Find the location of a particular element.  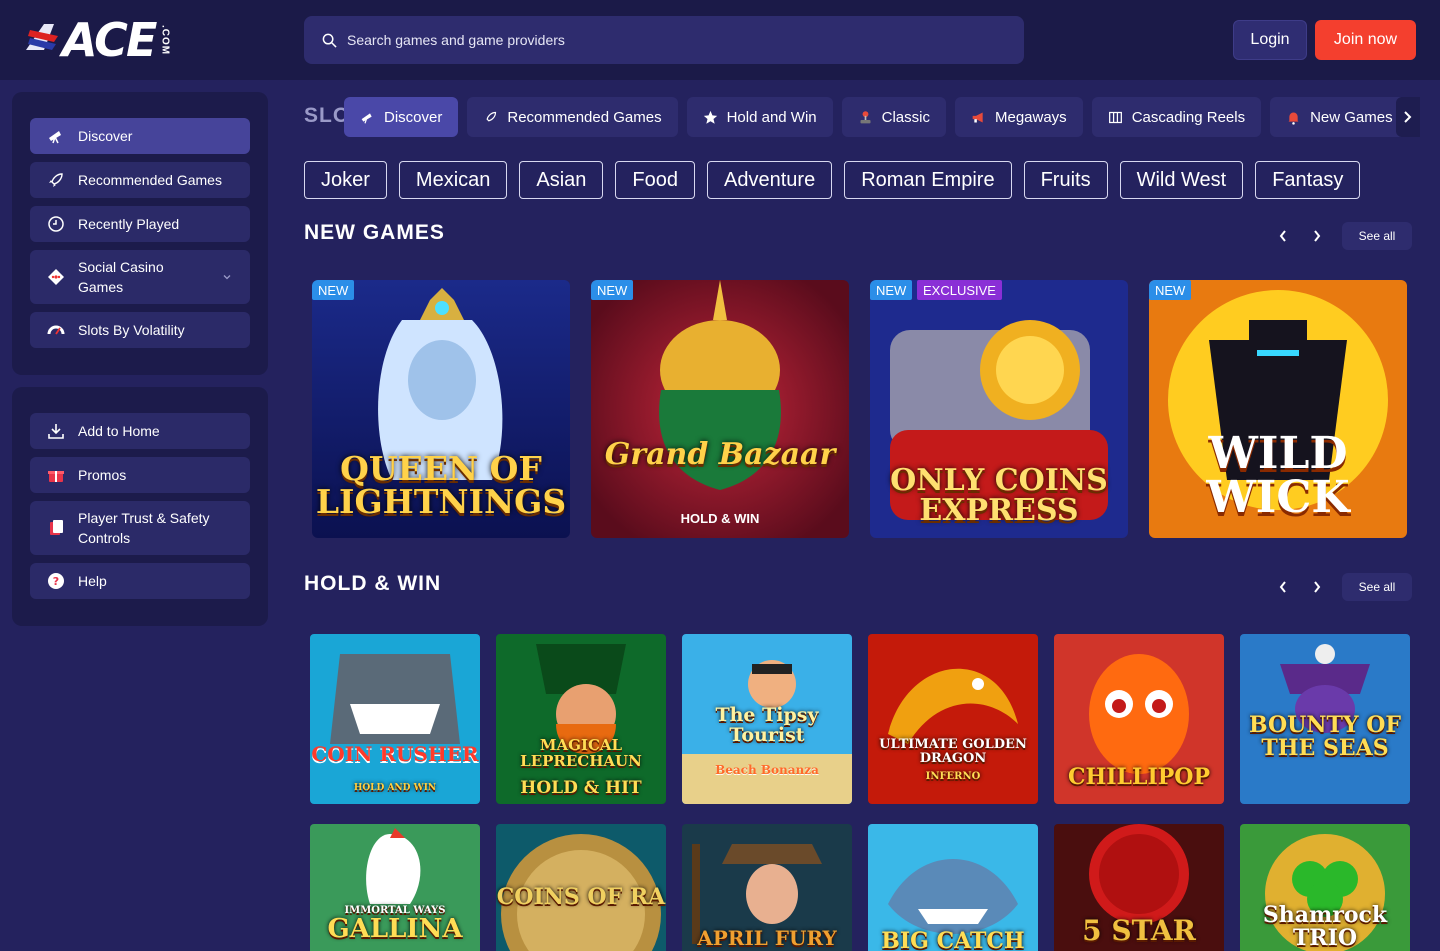

game-card: BOUNTY OF THE SEAS is located at coordinates (1325, 719).